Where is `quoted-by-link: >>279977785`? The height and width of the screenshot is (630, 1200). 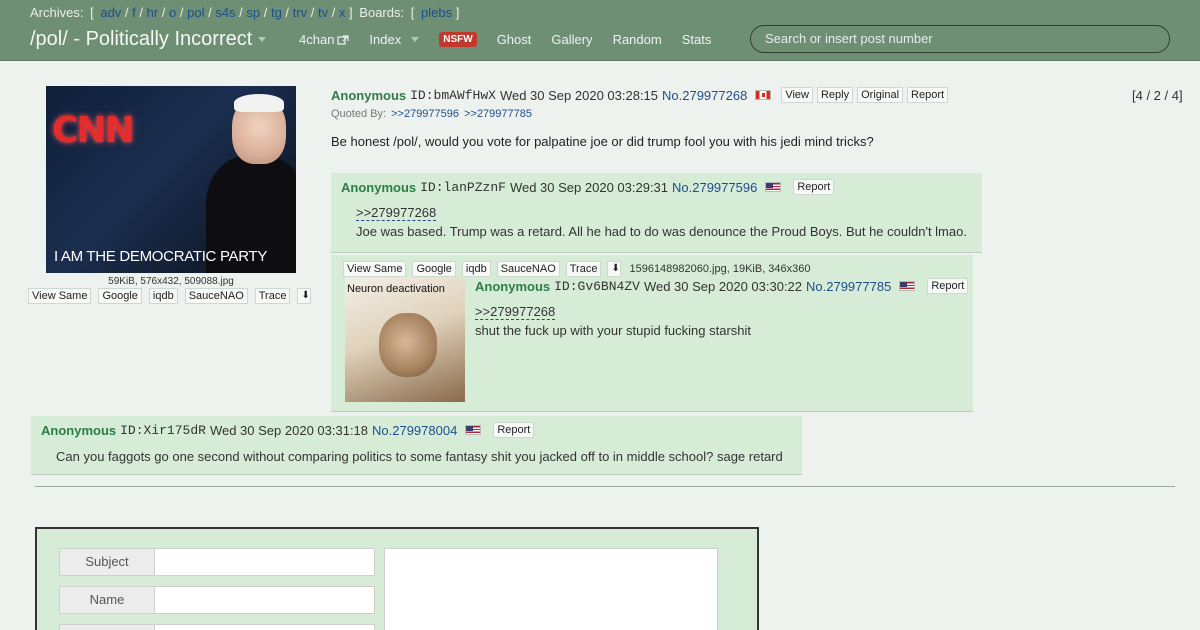 quoted-by-link: >>279977785 is located at coordinates (498, 114).